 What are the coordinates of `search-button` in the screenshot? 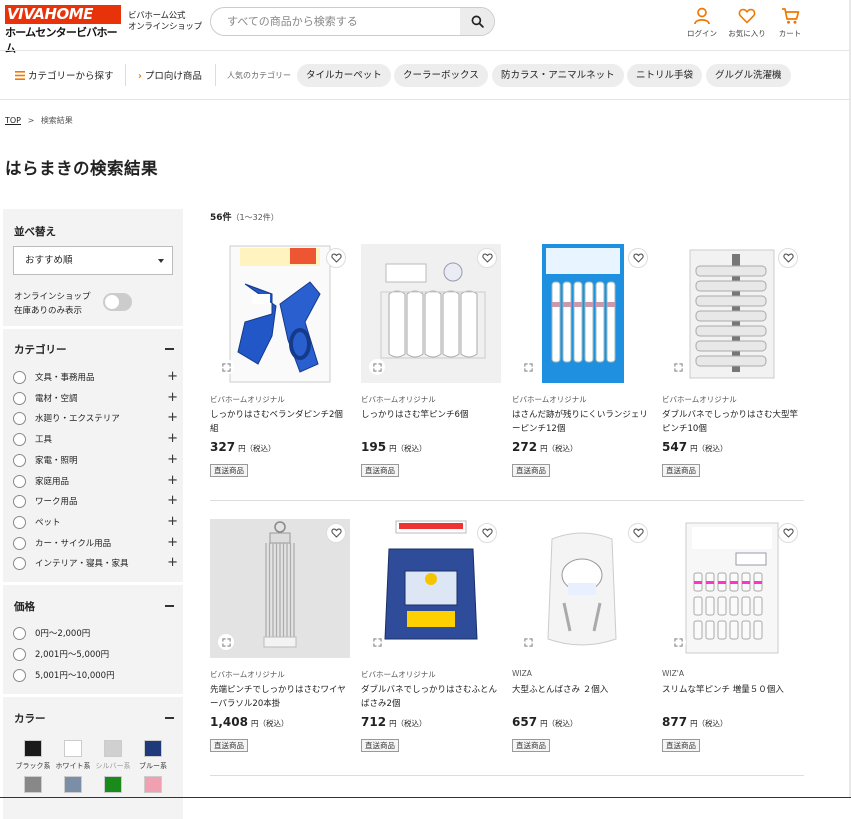 It's located at (477, 21).